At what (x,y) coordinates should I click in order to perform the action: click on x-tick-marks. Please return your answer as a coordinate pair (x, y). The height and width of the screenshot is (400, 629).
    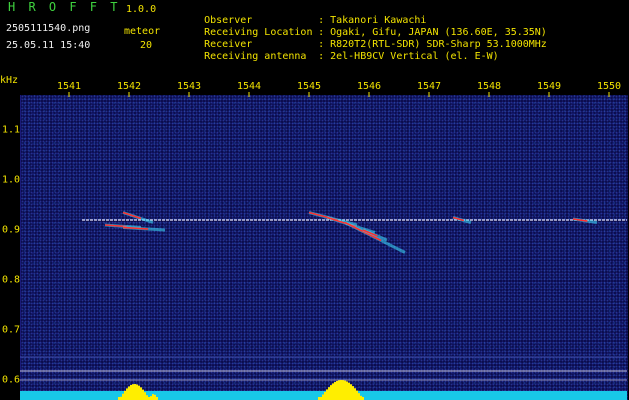
    Looking at the image, I should click on (339, 94).